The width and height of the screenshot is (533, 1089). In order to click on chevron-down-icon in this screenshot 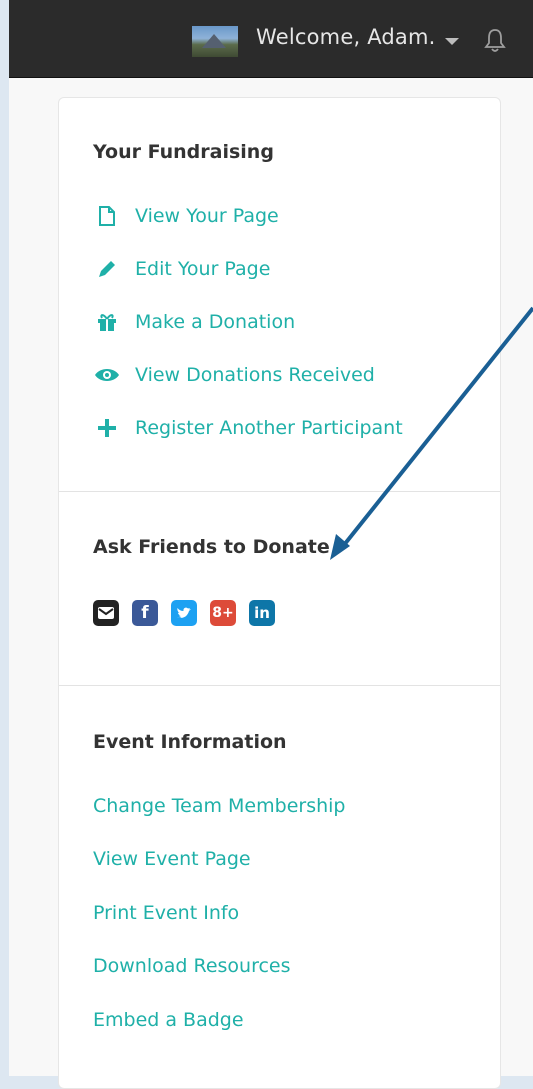, I will do `click(452, 41)`.